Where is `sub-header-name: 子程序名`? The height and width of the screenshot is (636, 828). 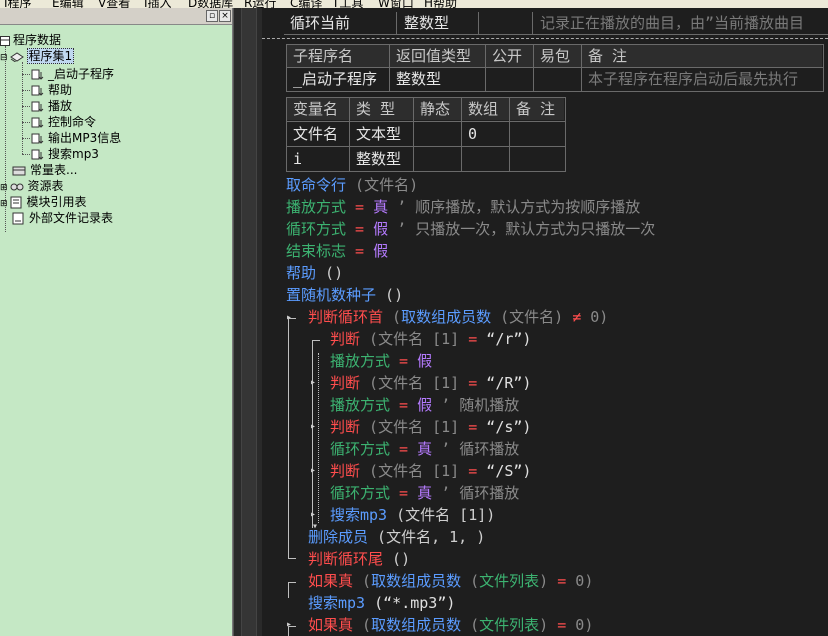 sub-header-name: 子程序名 is located at coordinates (338, 56).